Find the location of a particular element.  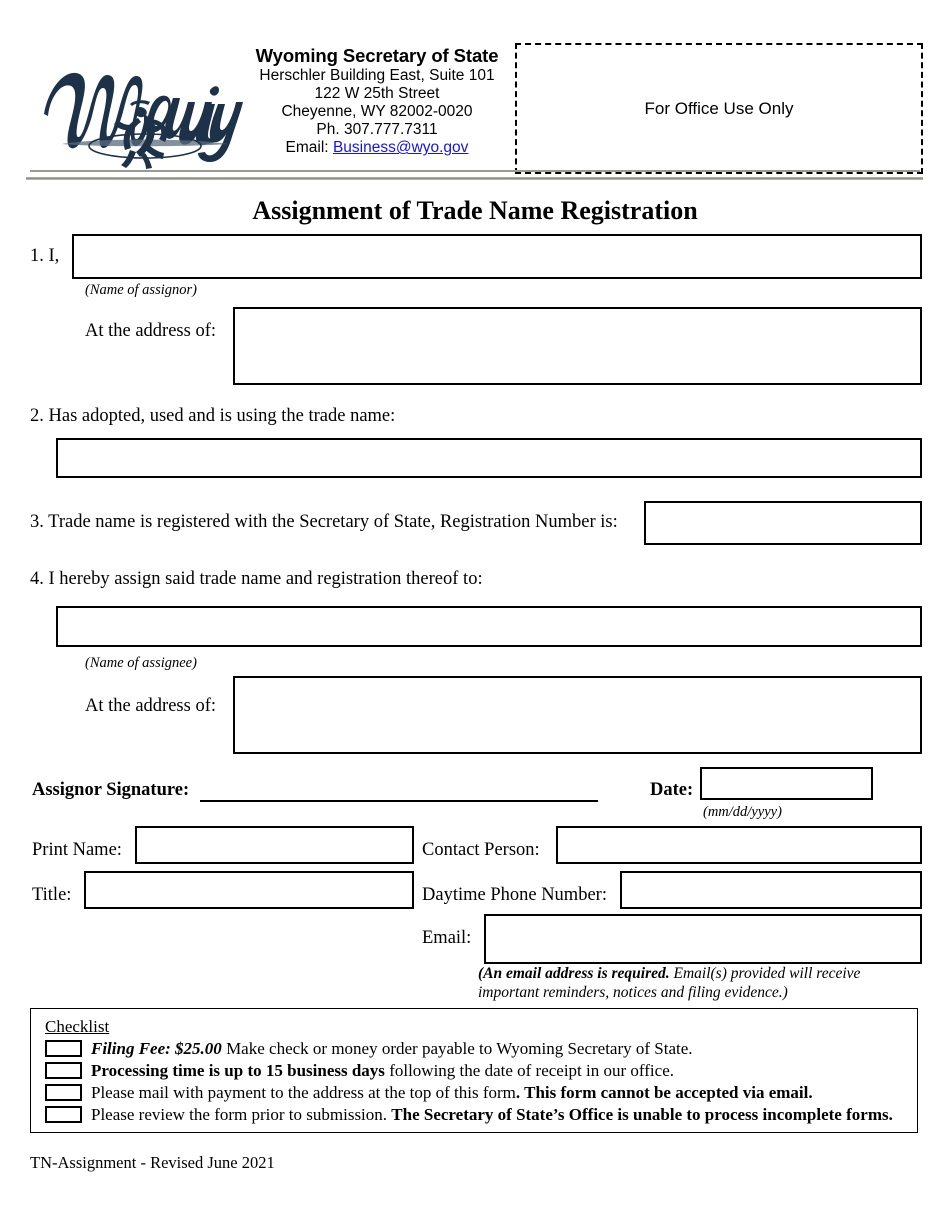

assignor-signature-label: Assignor Signature: is located at coordinates (111, 790).